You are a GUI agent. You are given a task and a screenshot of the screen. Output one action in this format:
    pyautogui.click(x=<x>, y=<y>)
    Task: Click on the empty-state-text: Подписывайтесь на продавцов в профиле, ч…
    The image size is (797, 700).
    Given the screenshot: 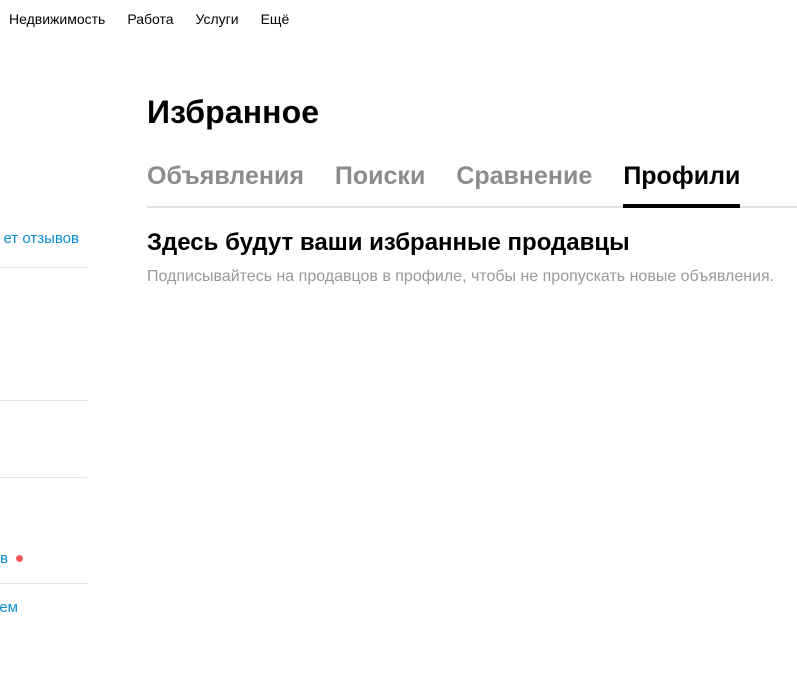 What is the action you would take?
    pyautogui.click(x=461, y=276)
    